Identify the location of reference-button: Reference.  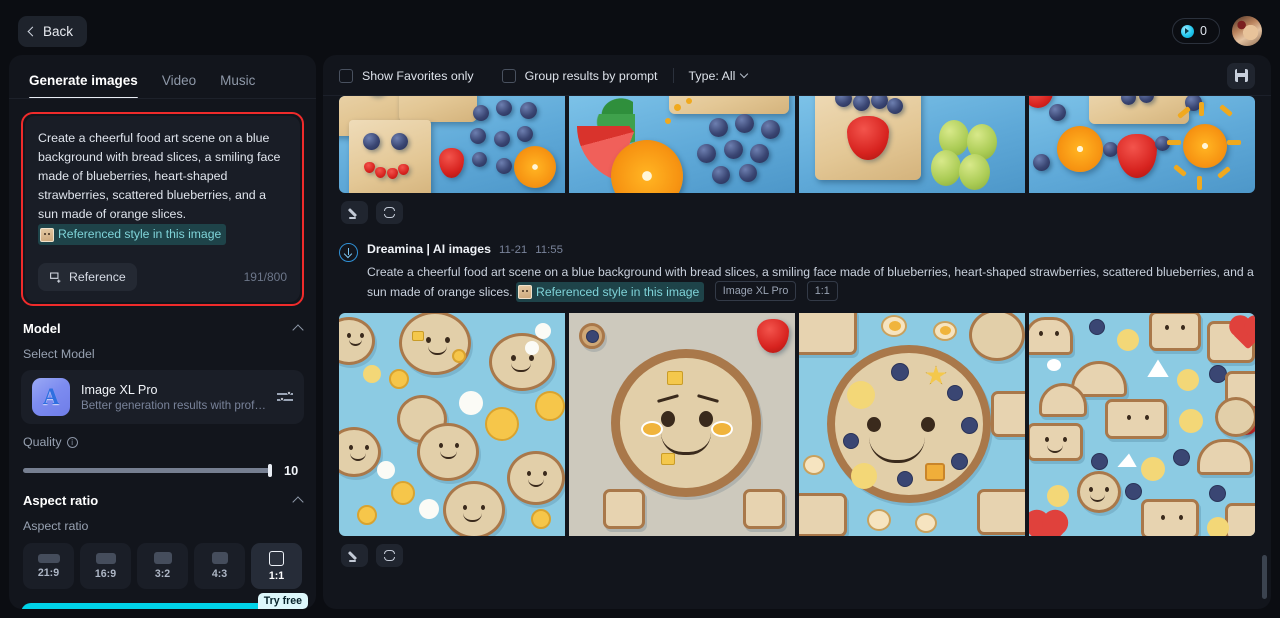
(87, 277).